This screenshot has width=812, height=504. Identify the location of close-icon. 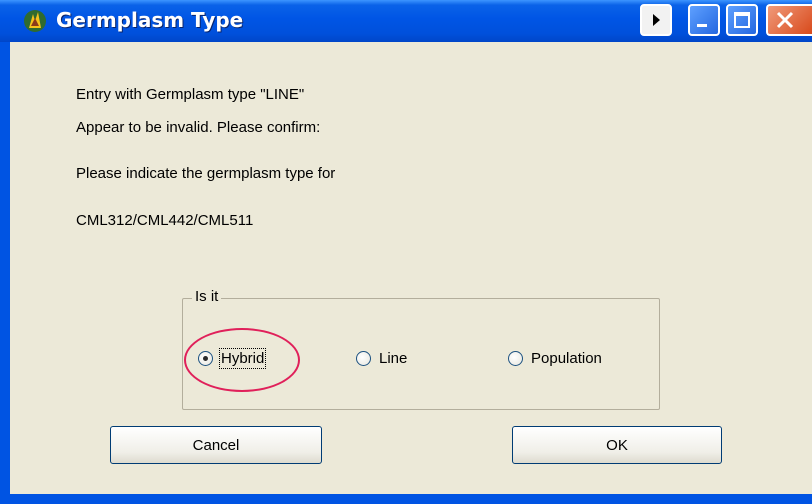
(785, 20).